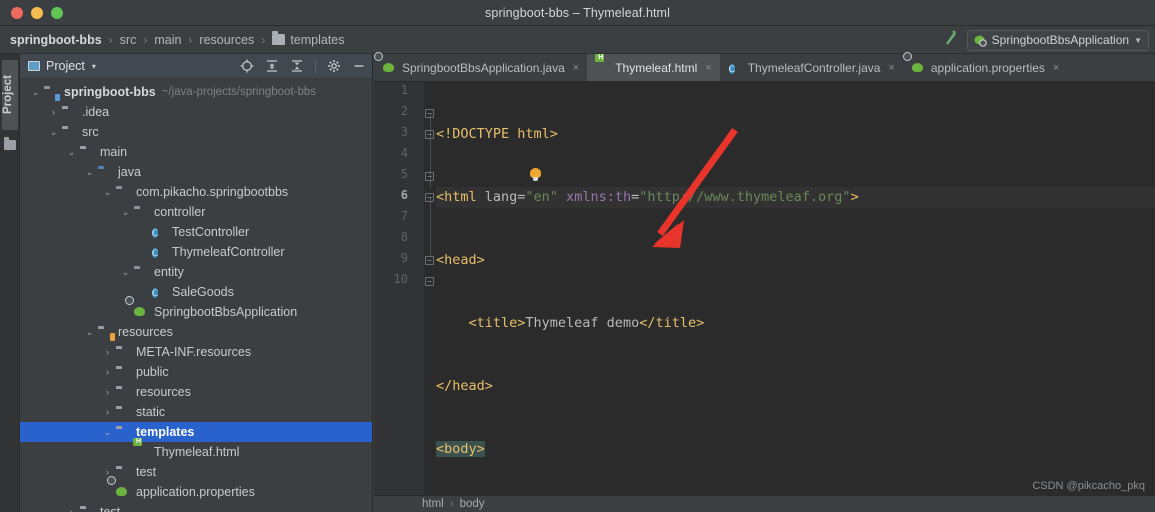 Image resolution: width=1155 pixels, height=512 pixels. What do you see at coordinates (654, 67) in the screenshot?
I see `editor-tab-thymeleaf-html: Thymeleaf.html ×` at bounding box center [654, 67].